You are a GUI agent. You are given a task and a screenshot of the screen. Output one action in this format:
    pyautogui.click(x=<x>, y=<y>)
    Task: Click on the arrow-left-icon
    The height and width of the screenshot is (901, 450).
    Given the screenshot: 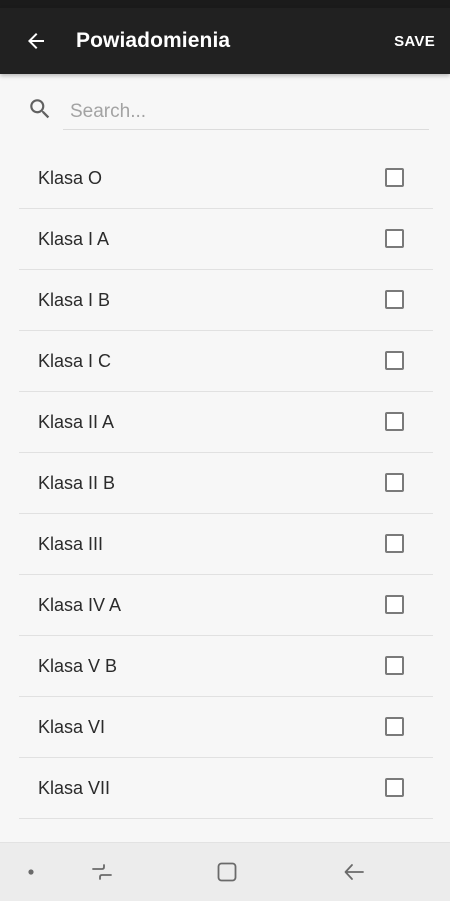 What is the action you would take?
    pyautogui.click(x=36, y=41)
    